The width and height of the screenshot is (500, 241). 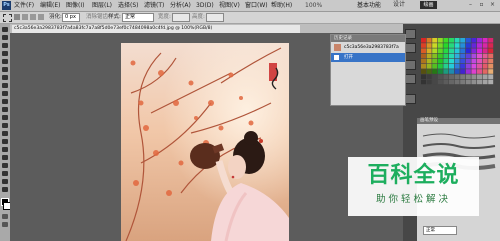 What do you see at coordinates (138, 17) in the screenshot?
I see `style-select: 正常` at bounding box center [138, 17].